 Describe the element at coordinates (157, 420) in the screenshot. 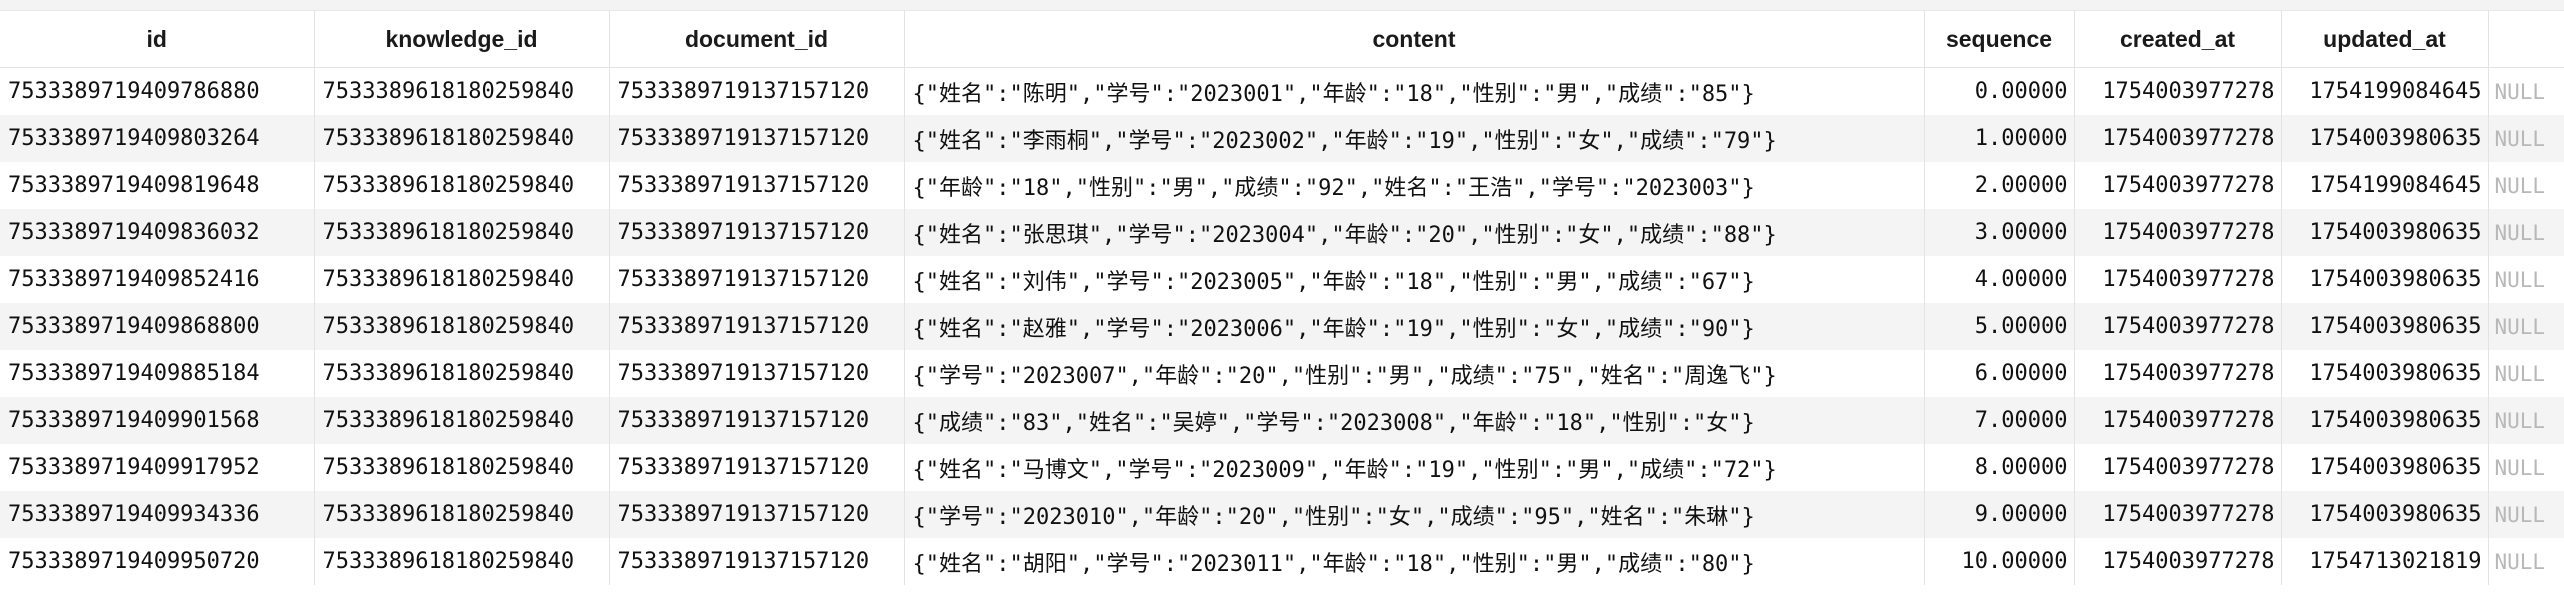

I see `cell-id: 7533389719409901568` at that location.